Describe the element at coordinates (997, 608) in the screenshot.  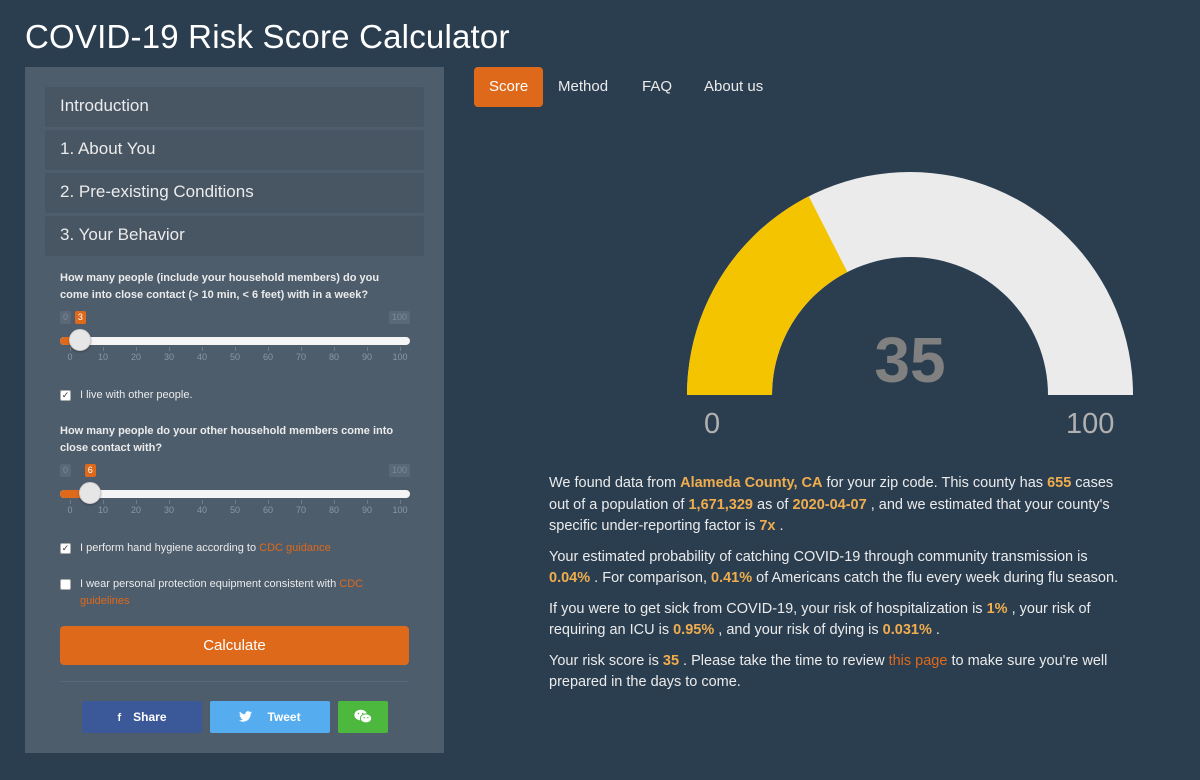
I see `hospitalization-risk: 1%` at that location.